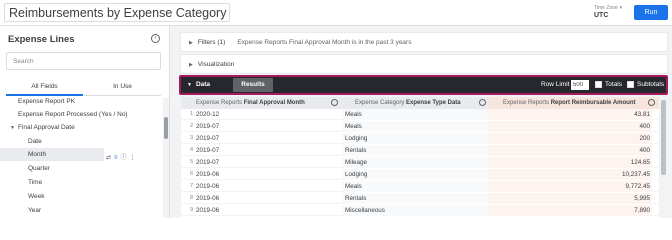  I want to click on row-number: 7, so click(191, 186).